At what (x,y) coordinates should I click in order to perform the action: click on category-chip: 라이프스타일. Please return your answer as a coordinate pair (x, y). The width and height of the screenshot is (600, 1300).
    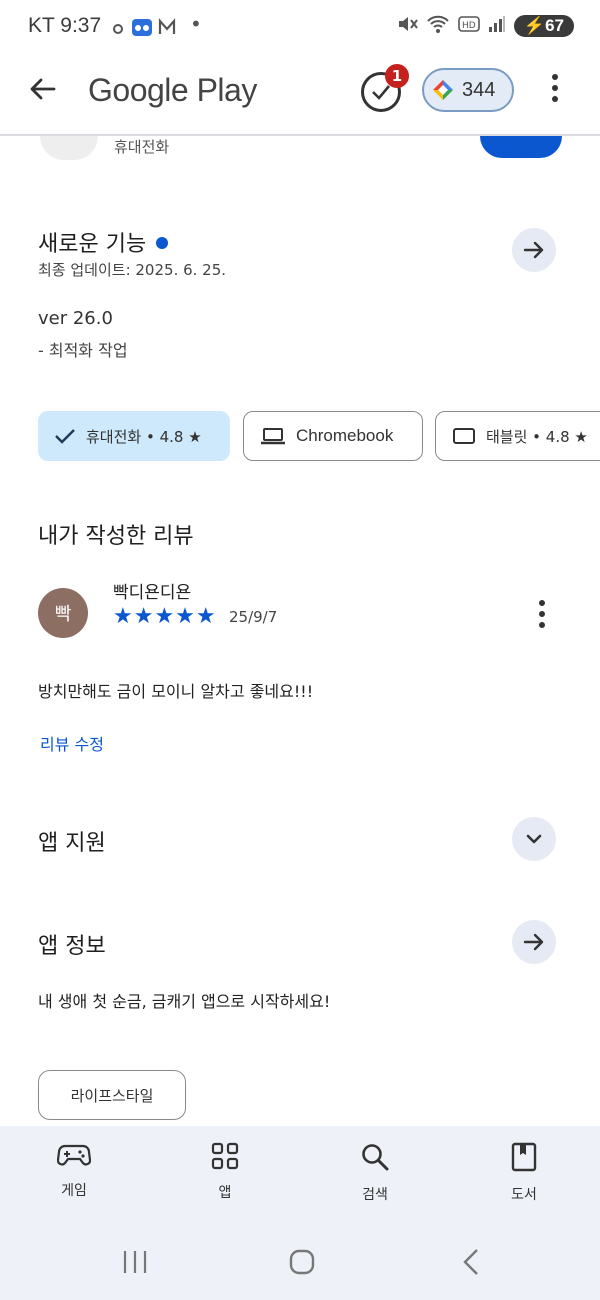
    Looking at the image, I should click on (112, 1095).